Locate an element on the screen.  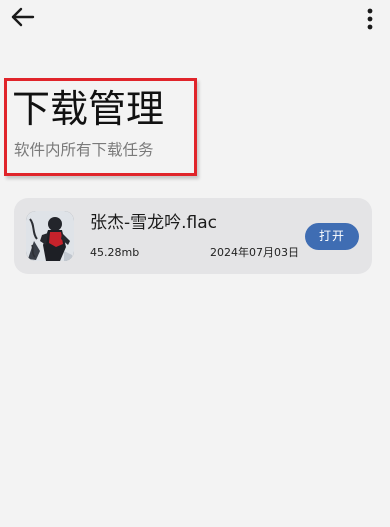
album-cover-image is located at coordinates (50, 236).